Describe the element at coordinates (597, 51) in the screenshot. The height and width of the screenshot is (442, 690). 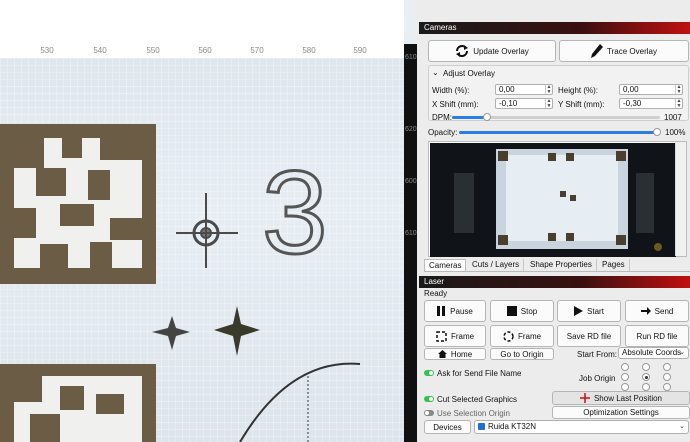
I see `pencil-icon` at that location.